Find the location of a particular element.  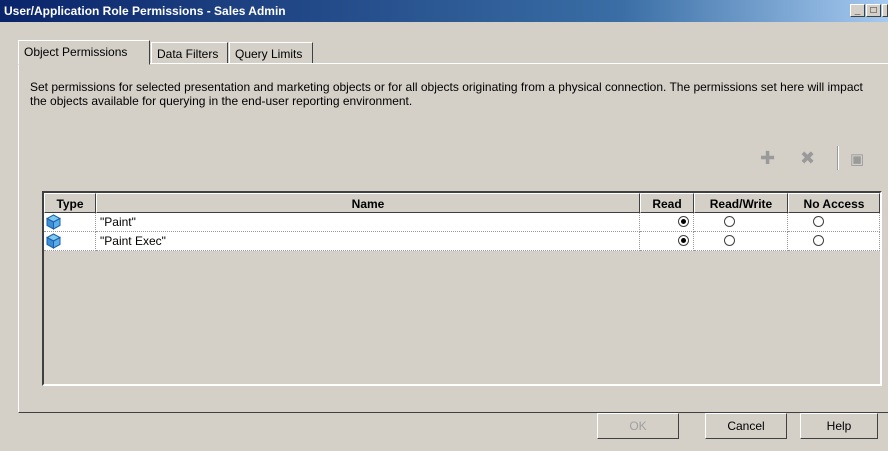

tab-data-filters: Data Filters is located at coordinates (189, 53).